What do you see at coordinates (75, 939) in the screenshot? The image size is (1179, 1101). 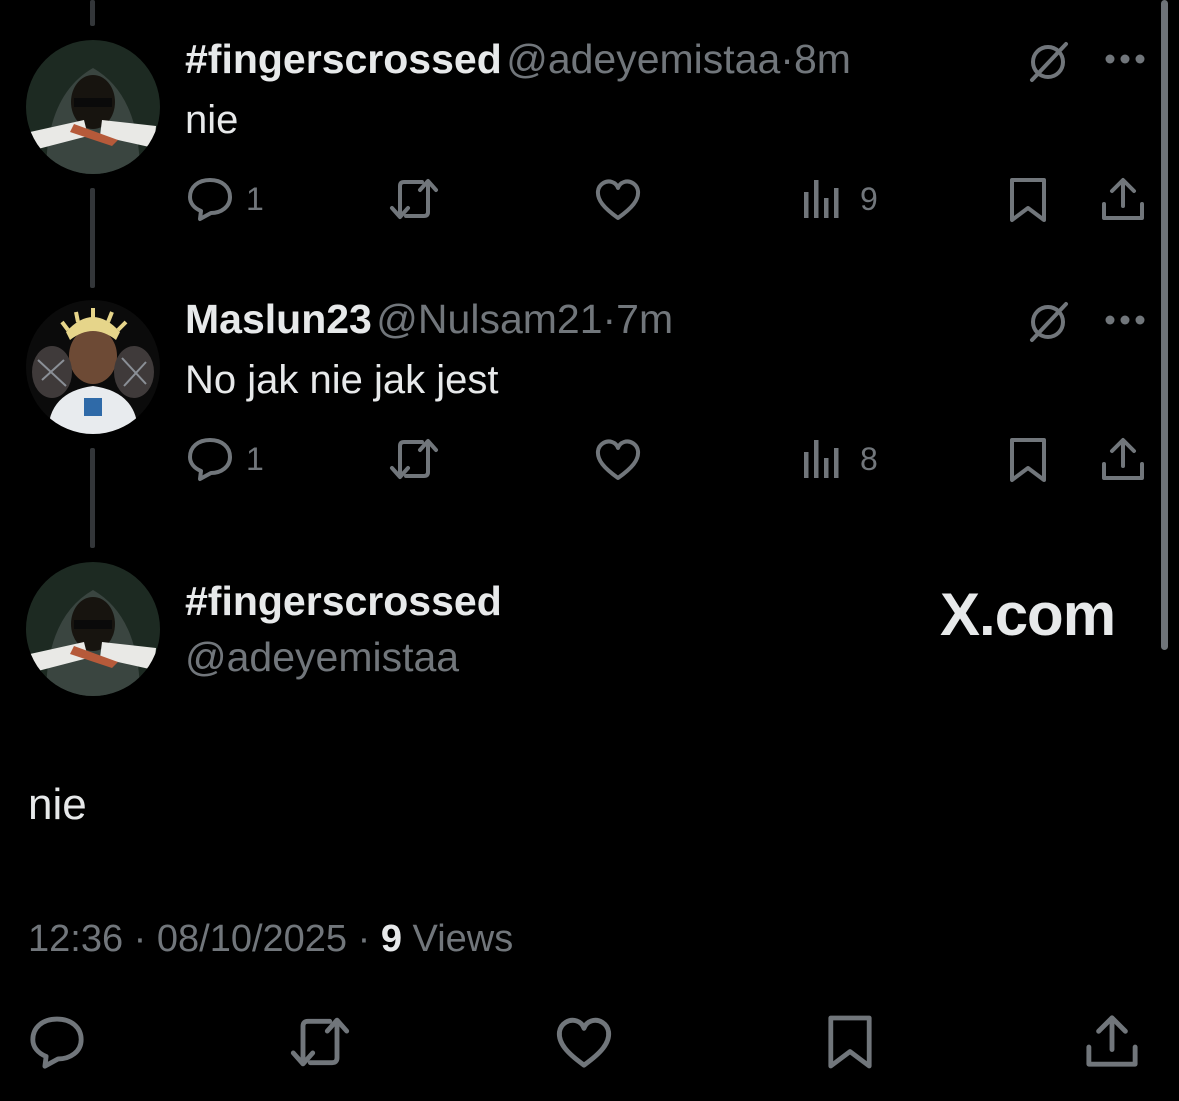 I see `tweet-time: 12:36` at bounding box center [75, 939].